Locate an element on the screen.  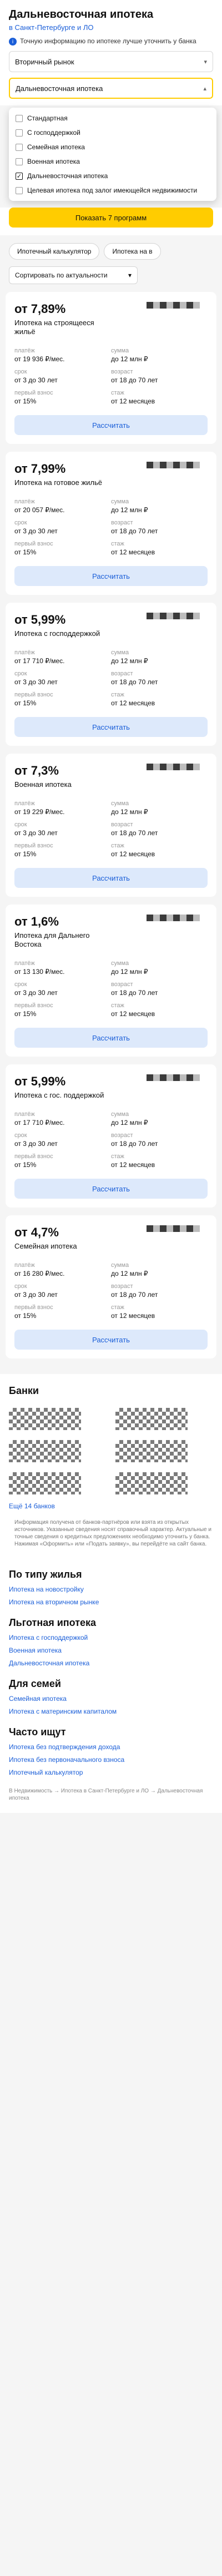
dropdown-option: Военная ипотека is located at coordinates (113, 161).